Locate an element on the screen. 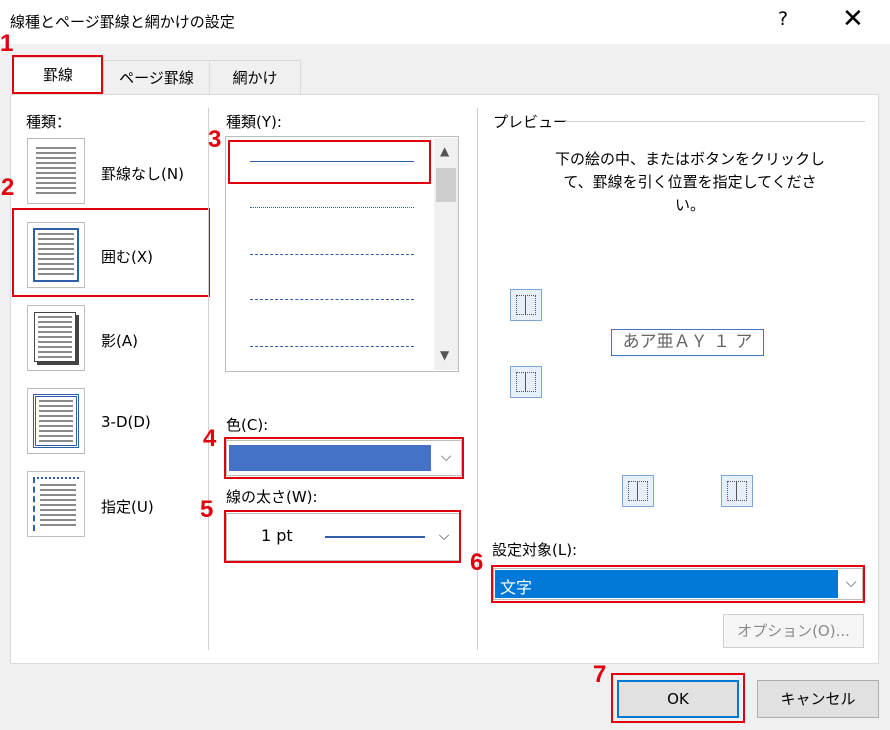 The width and height of the screenshot is (890, 730). highlight-box is located at coordinates (111, 252).